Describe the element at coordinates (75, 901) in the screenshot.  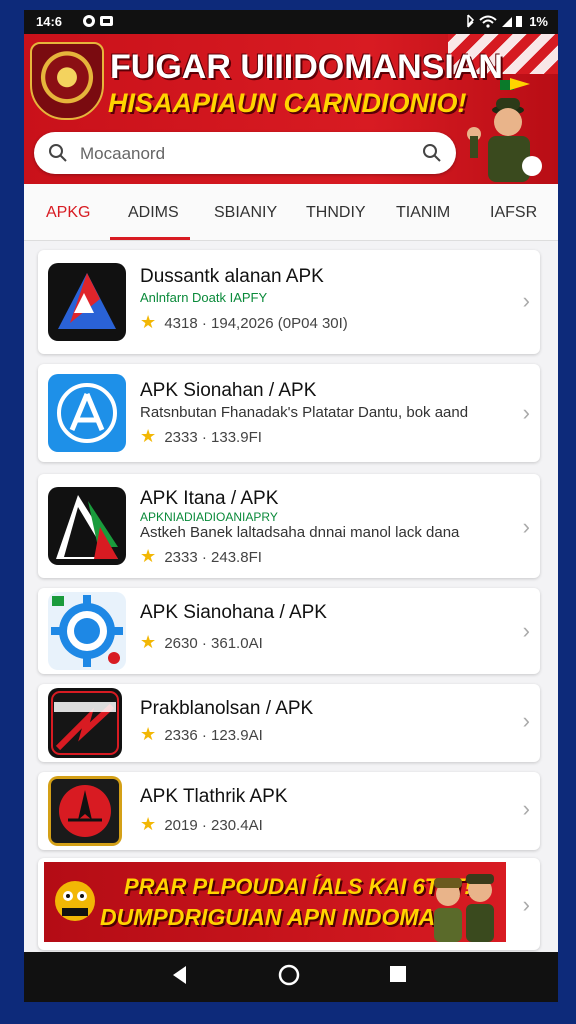
I see `mascot-bird-icon` at that location.